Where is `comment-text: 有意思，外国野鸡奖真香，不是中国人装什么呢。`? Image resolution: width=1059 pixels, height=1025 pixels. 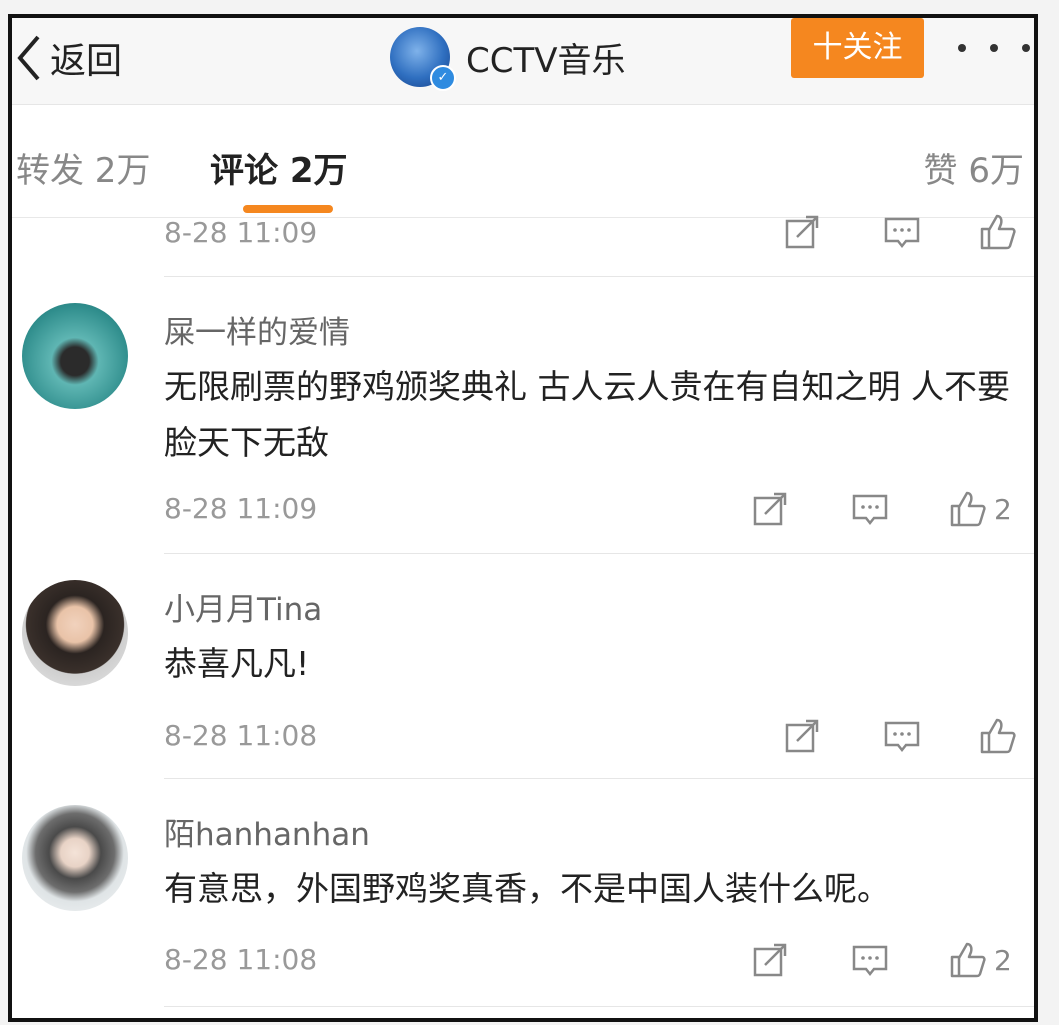 comment-text: 有意思，外国野鸡奖真香，不是中国人装什么呢。 is located at coordinates (527, 888).